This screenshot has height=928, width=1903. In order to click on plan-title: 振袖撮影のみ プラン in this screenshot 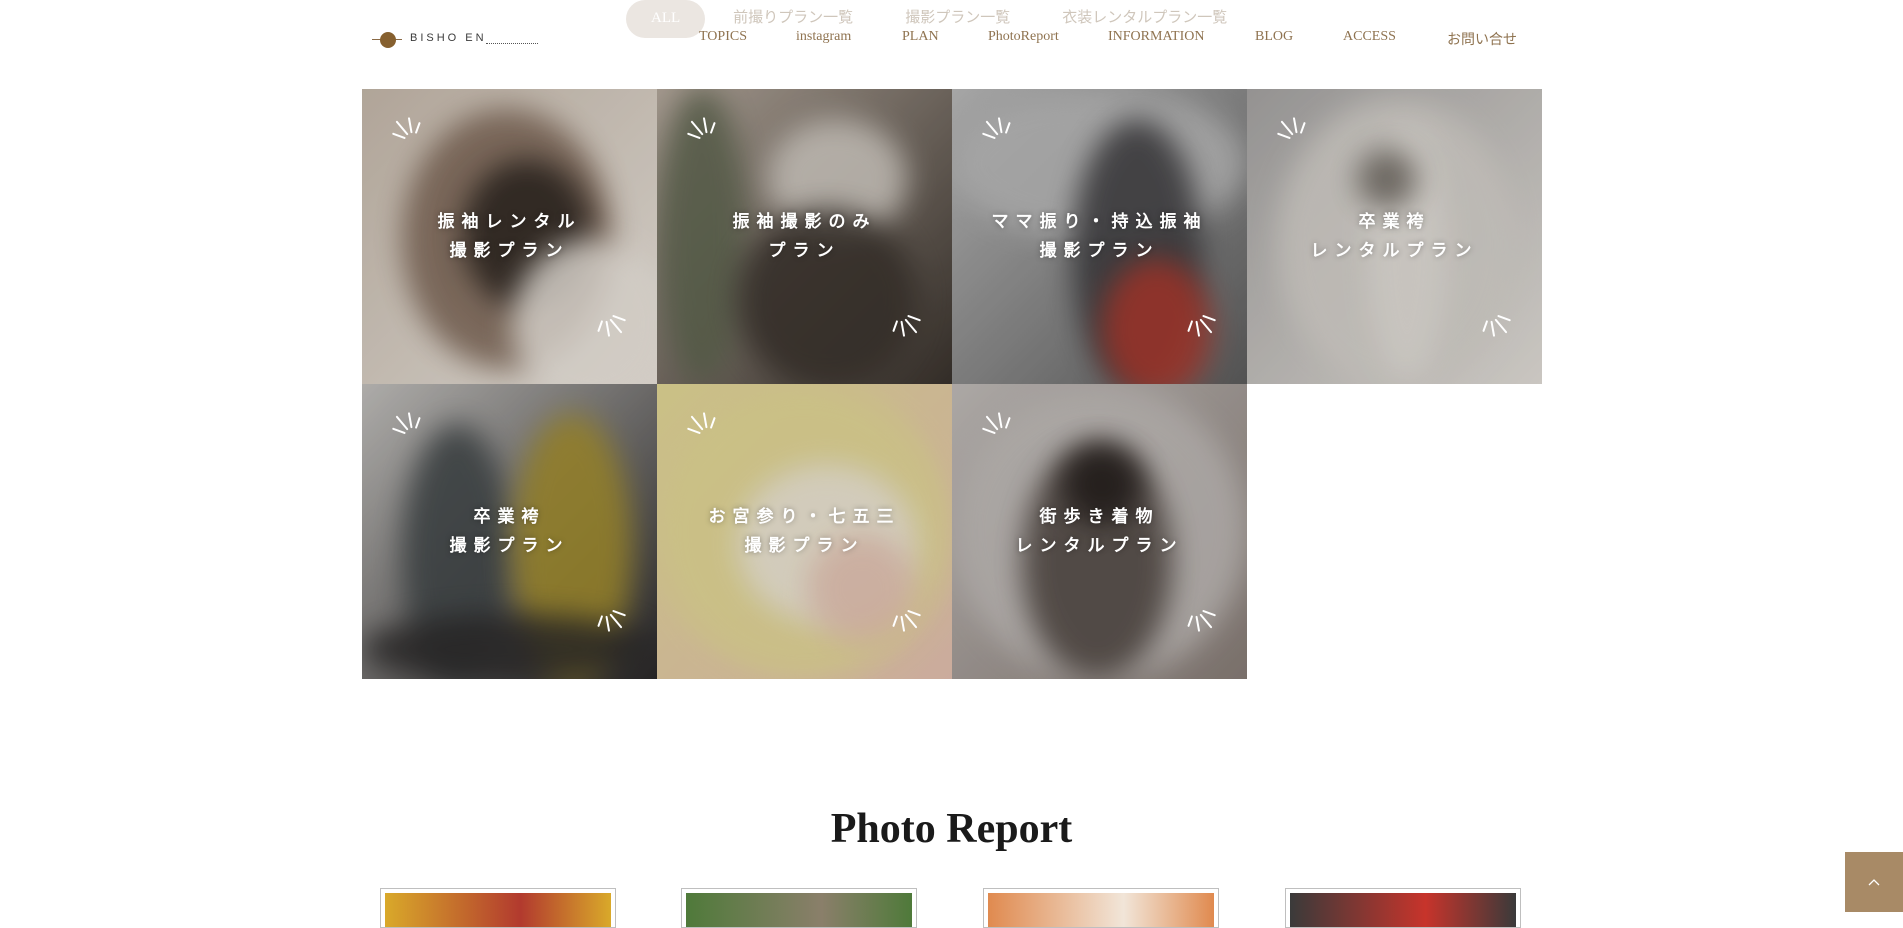, I will do `click(804, 237)`.